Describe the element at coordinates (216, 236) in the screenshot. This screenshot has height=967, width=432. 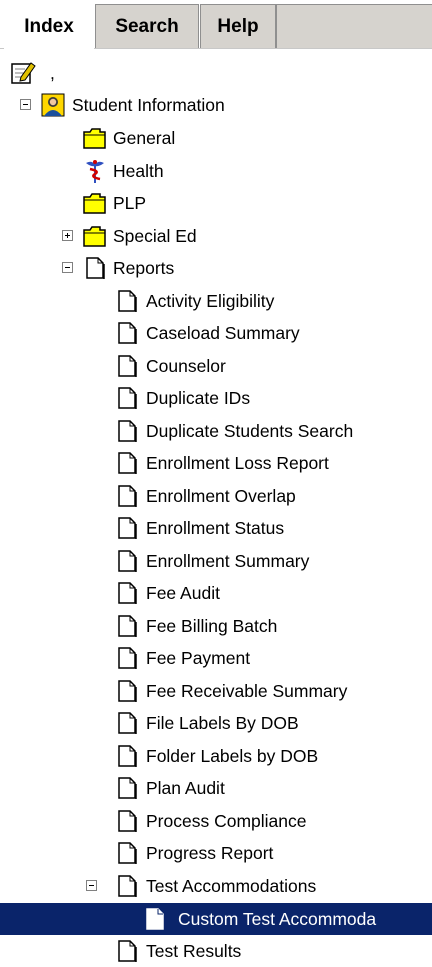
I see `tree-item-special-ed: Special Ed` at that location.